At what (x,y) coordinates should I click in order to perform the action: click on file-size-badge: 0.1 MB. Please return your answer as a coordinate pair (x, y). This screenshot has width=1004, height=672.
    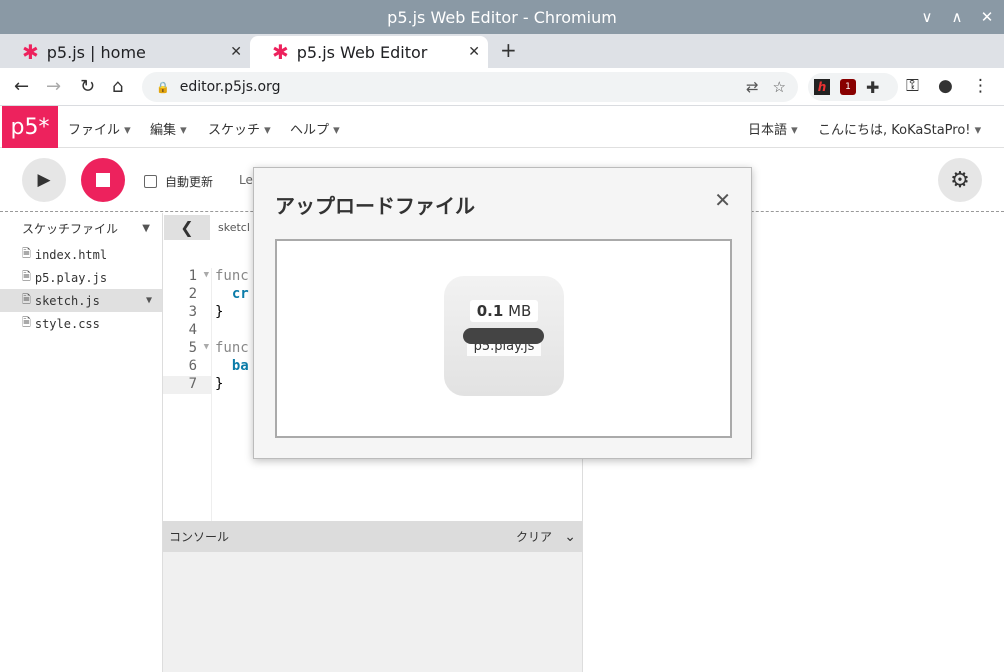
    Looking at the image, I should click on (504, 311).